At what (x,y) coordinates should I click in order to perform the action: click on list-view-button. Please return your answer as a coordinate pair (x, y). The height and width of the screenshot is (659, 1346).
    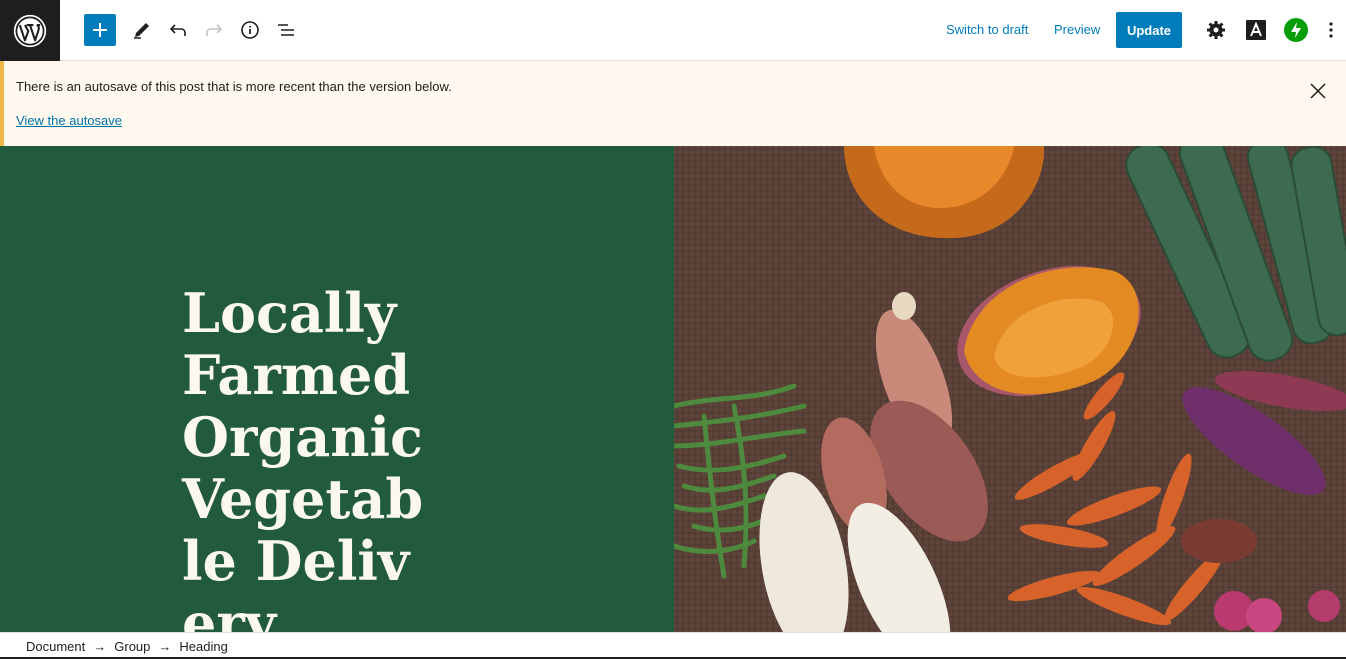
    Looking at the image, I should click on (286, 30).